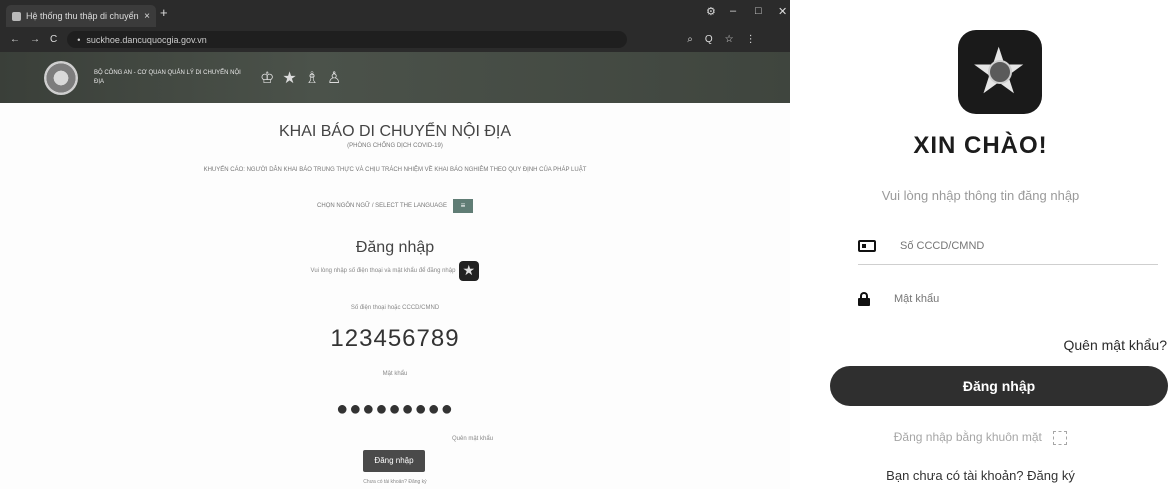 Image resolution: width=1171 pixels, height=489 pixels. I want to click on lock-icon, so click(864, 299).